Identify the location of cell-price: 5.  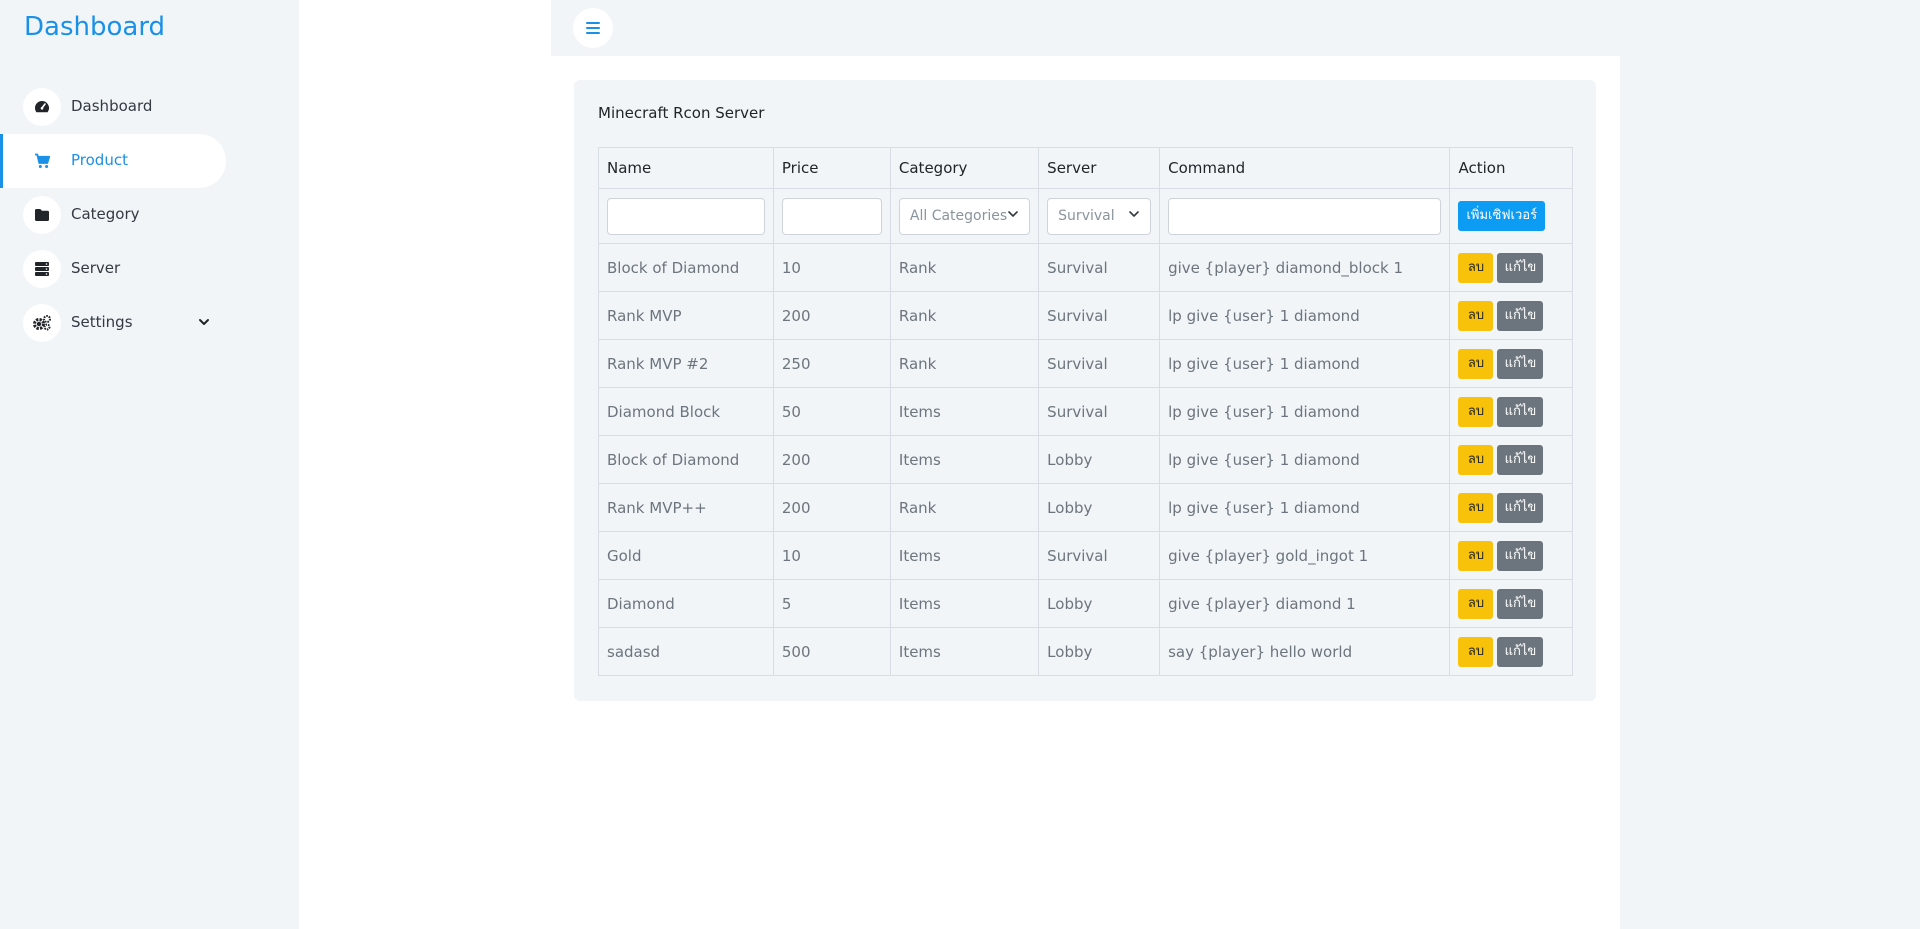
(831, 603).